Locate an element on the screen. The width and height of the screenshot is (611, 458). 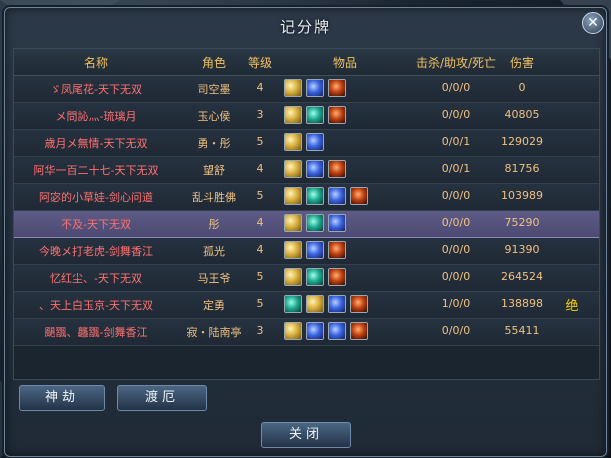
table-row: 阿华一百二十七-天下无双 望舒 4 0/0/1 81756 is located at coordinates (306, 170).